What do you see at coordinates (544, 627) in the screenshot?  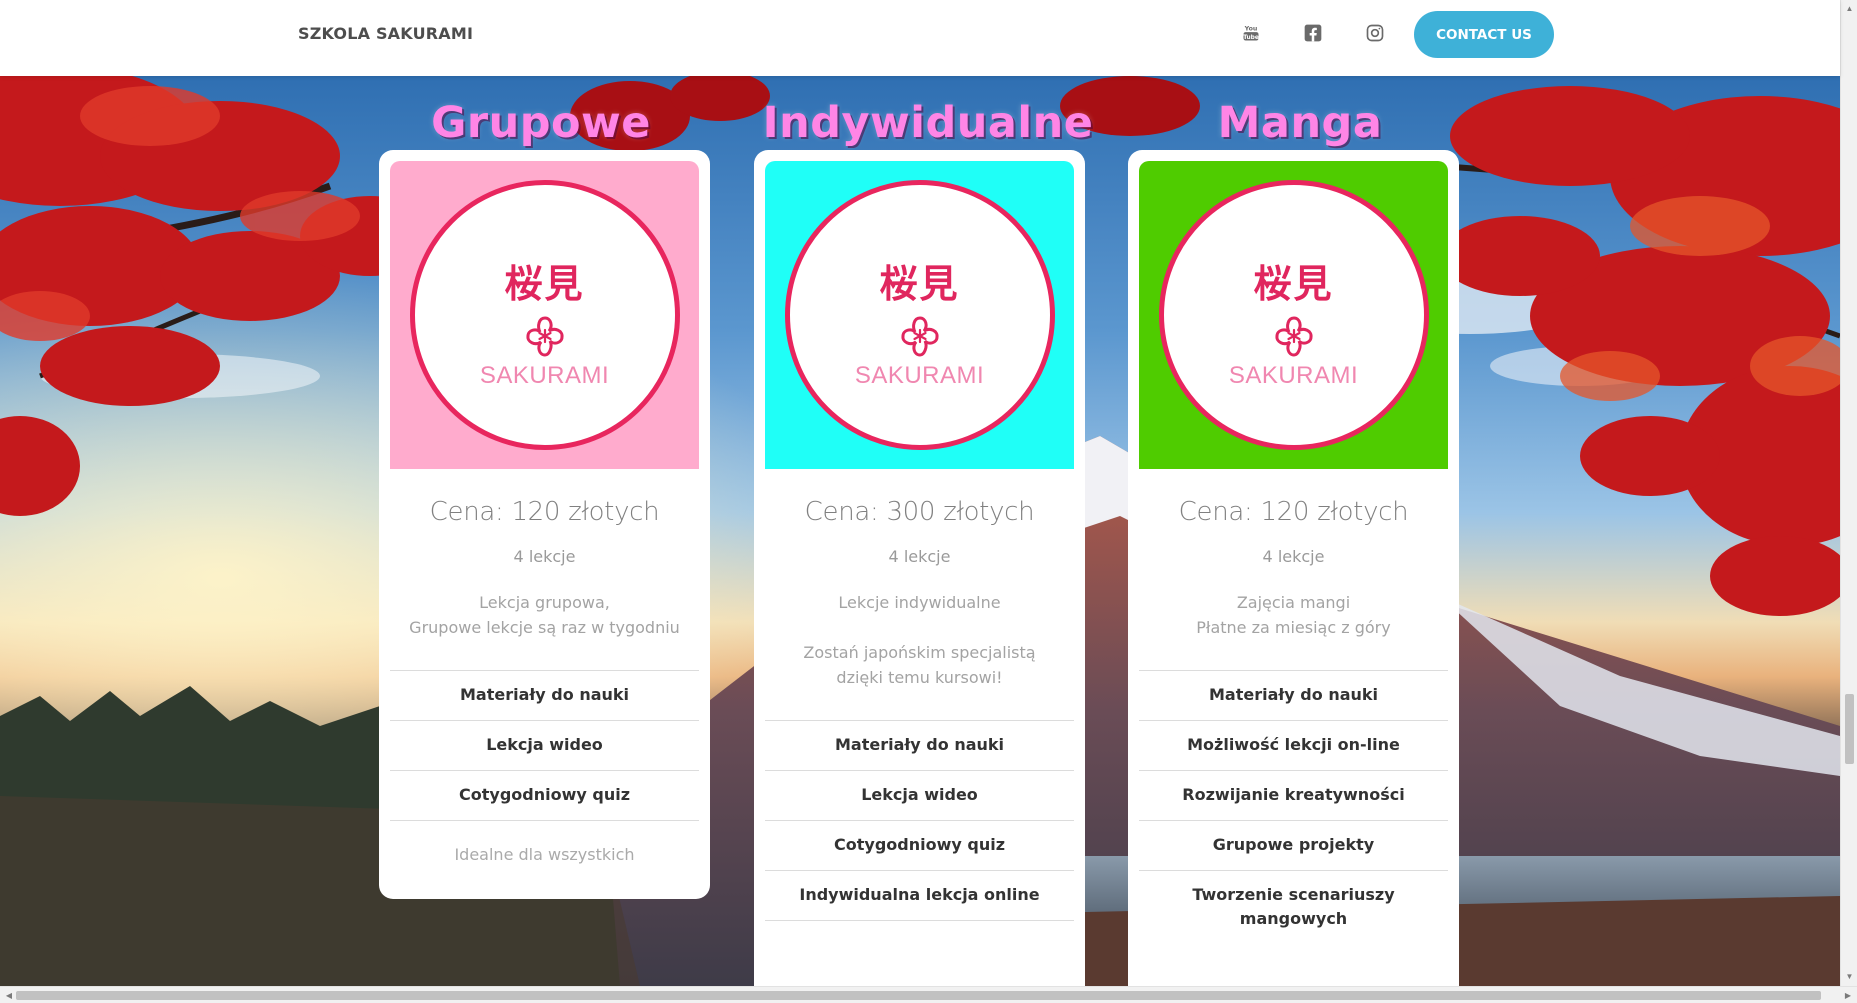 I see `plan-description-line: Grupowe lekcje są raz w tygodniu` at bounding box center [544, 627].